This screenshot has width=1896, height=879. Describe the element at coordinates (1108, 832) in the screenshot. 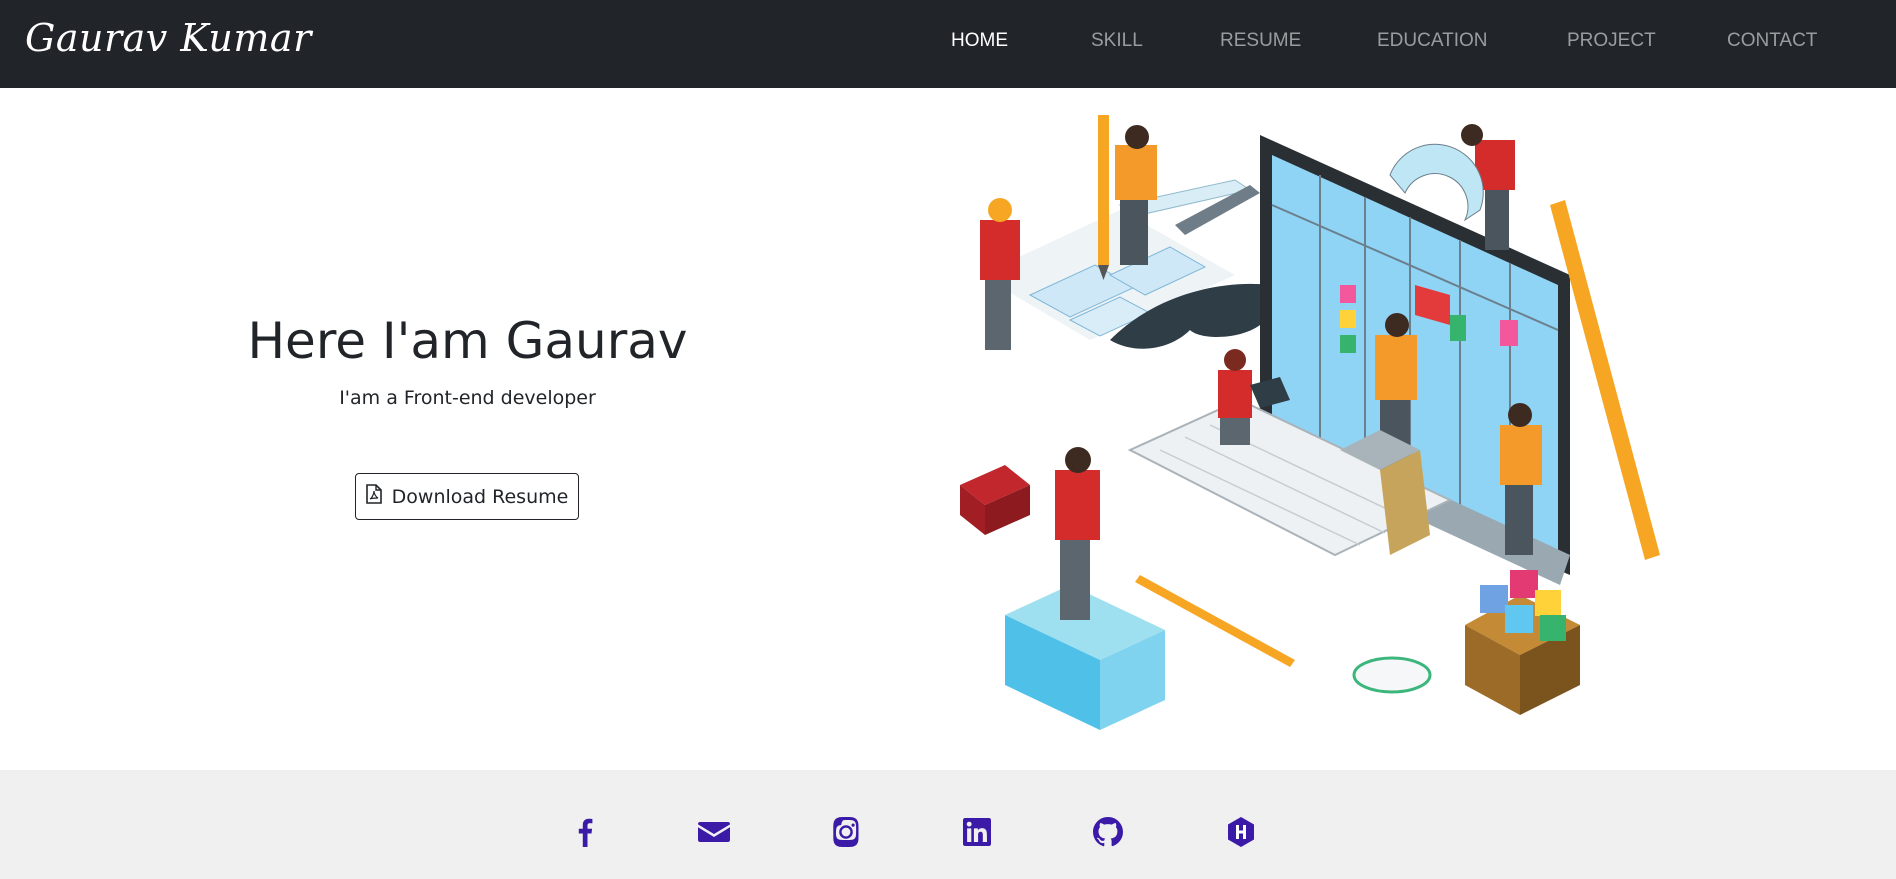

I see `github-icon` at that location.